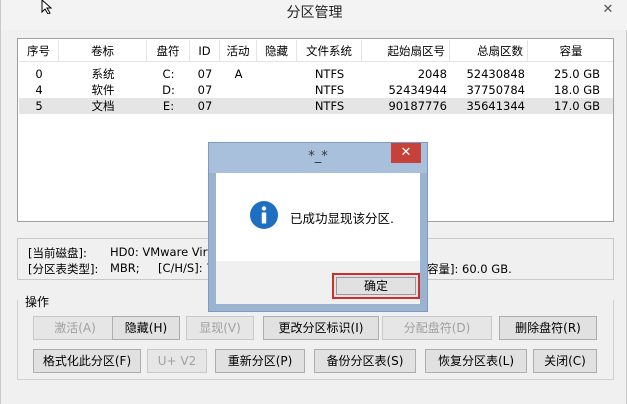  I want to click on table-row: 0 系统 C: 07 A NTFS 2048 52430848 25.0 GB, so click(316, 74).